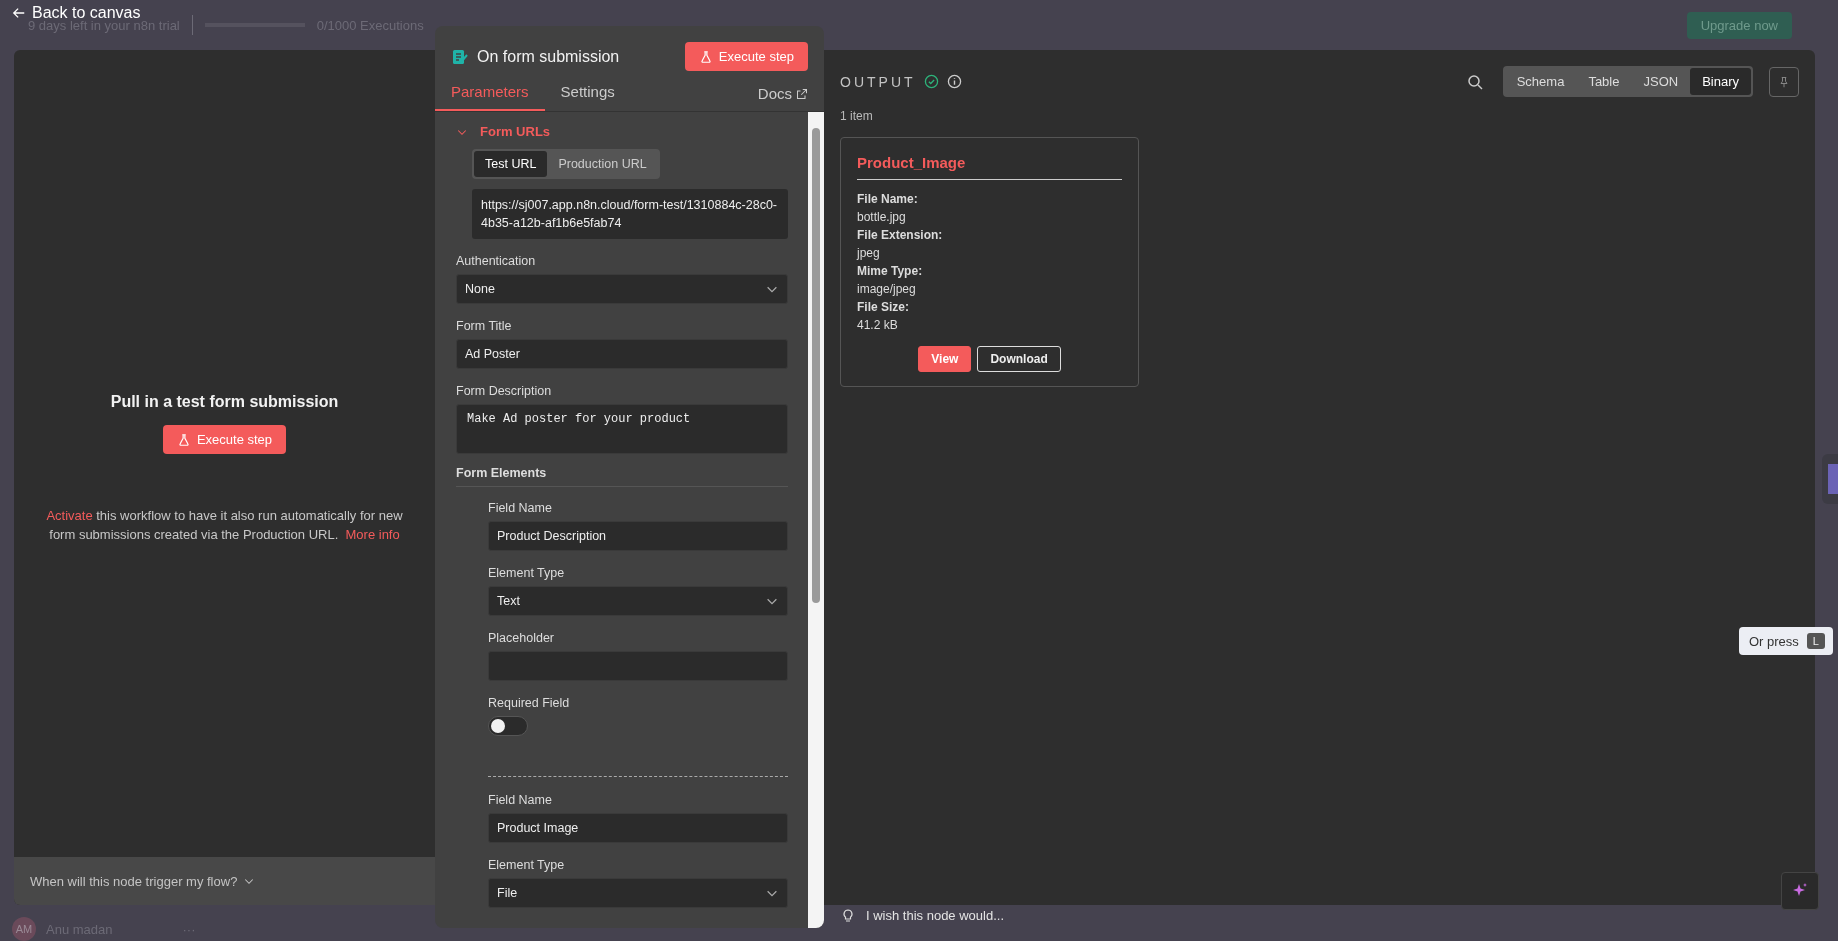 Image resolution: width=1838 pixels, height=941 pixels. I want to click on view-tab: Binary, so click(1720, 81).